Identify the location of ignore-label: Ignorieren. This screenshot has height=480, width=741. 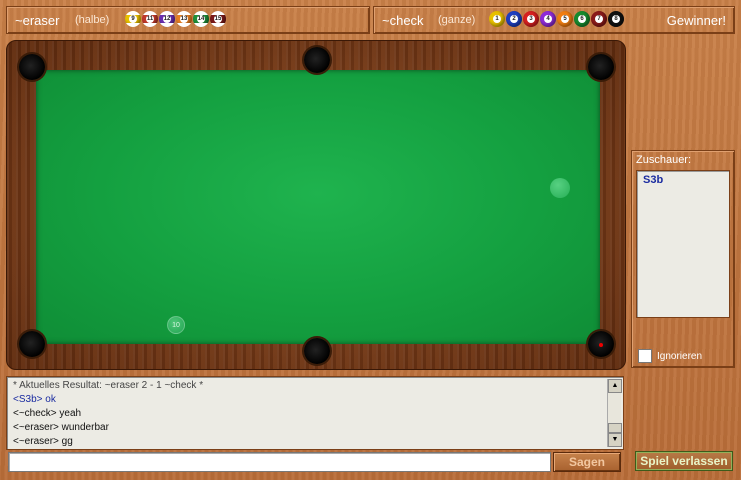
(680, 356).